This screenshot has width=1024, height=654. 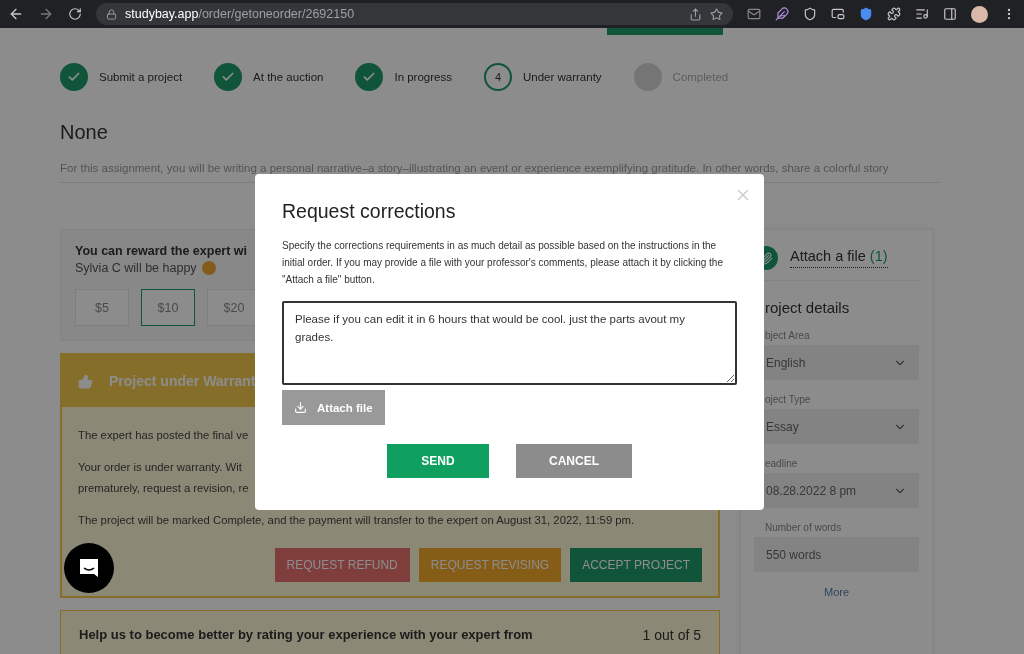 What do you see at coordinates (300, 407) in the screenshot?
I see `download-icon` at bounding box center [300, 407].